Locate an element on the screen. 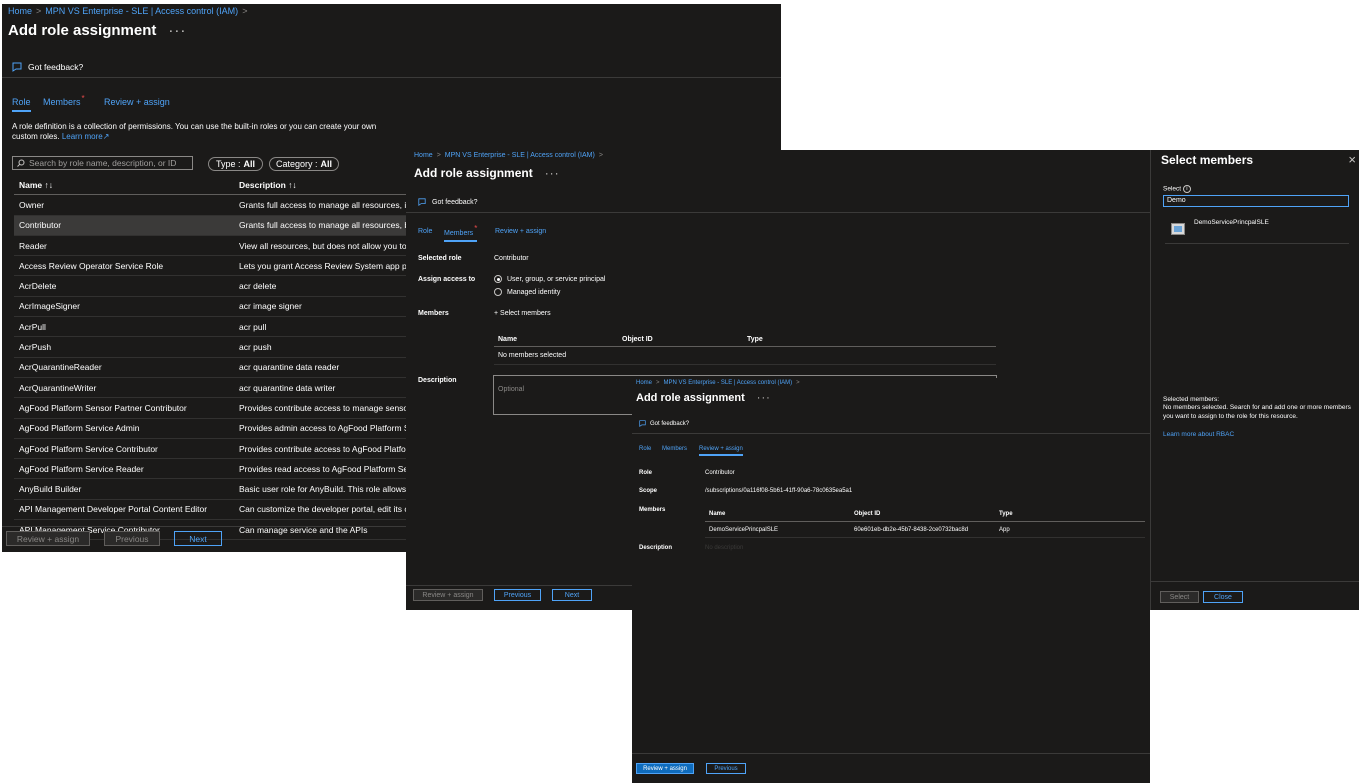 Image resolution: width=1359 pixels, height=783 pixels. role-name: Contributor is located at coordinates (124, 225).